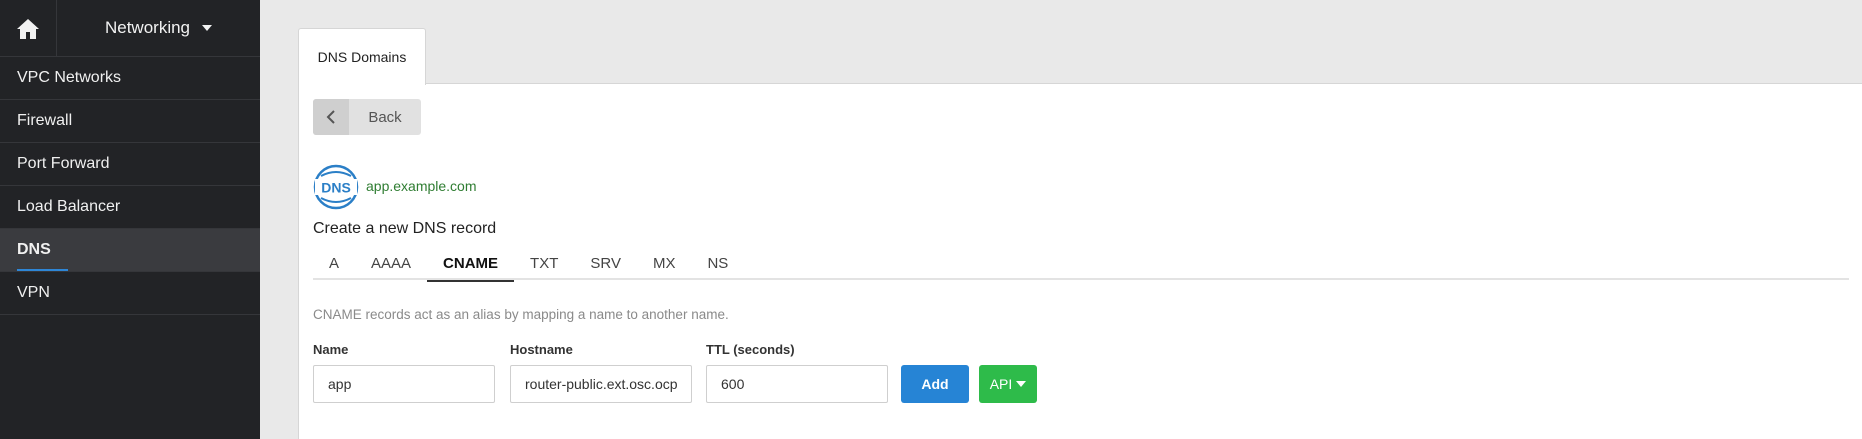 The image size is (1862, 439). Describe the element at coordinates (717, 263) in the screenshot. I see `tab-ns: NS` at that location.